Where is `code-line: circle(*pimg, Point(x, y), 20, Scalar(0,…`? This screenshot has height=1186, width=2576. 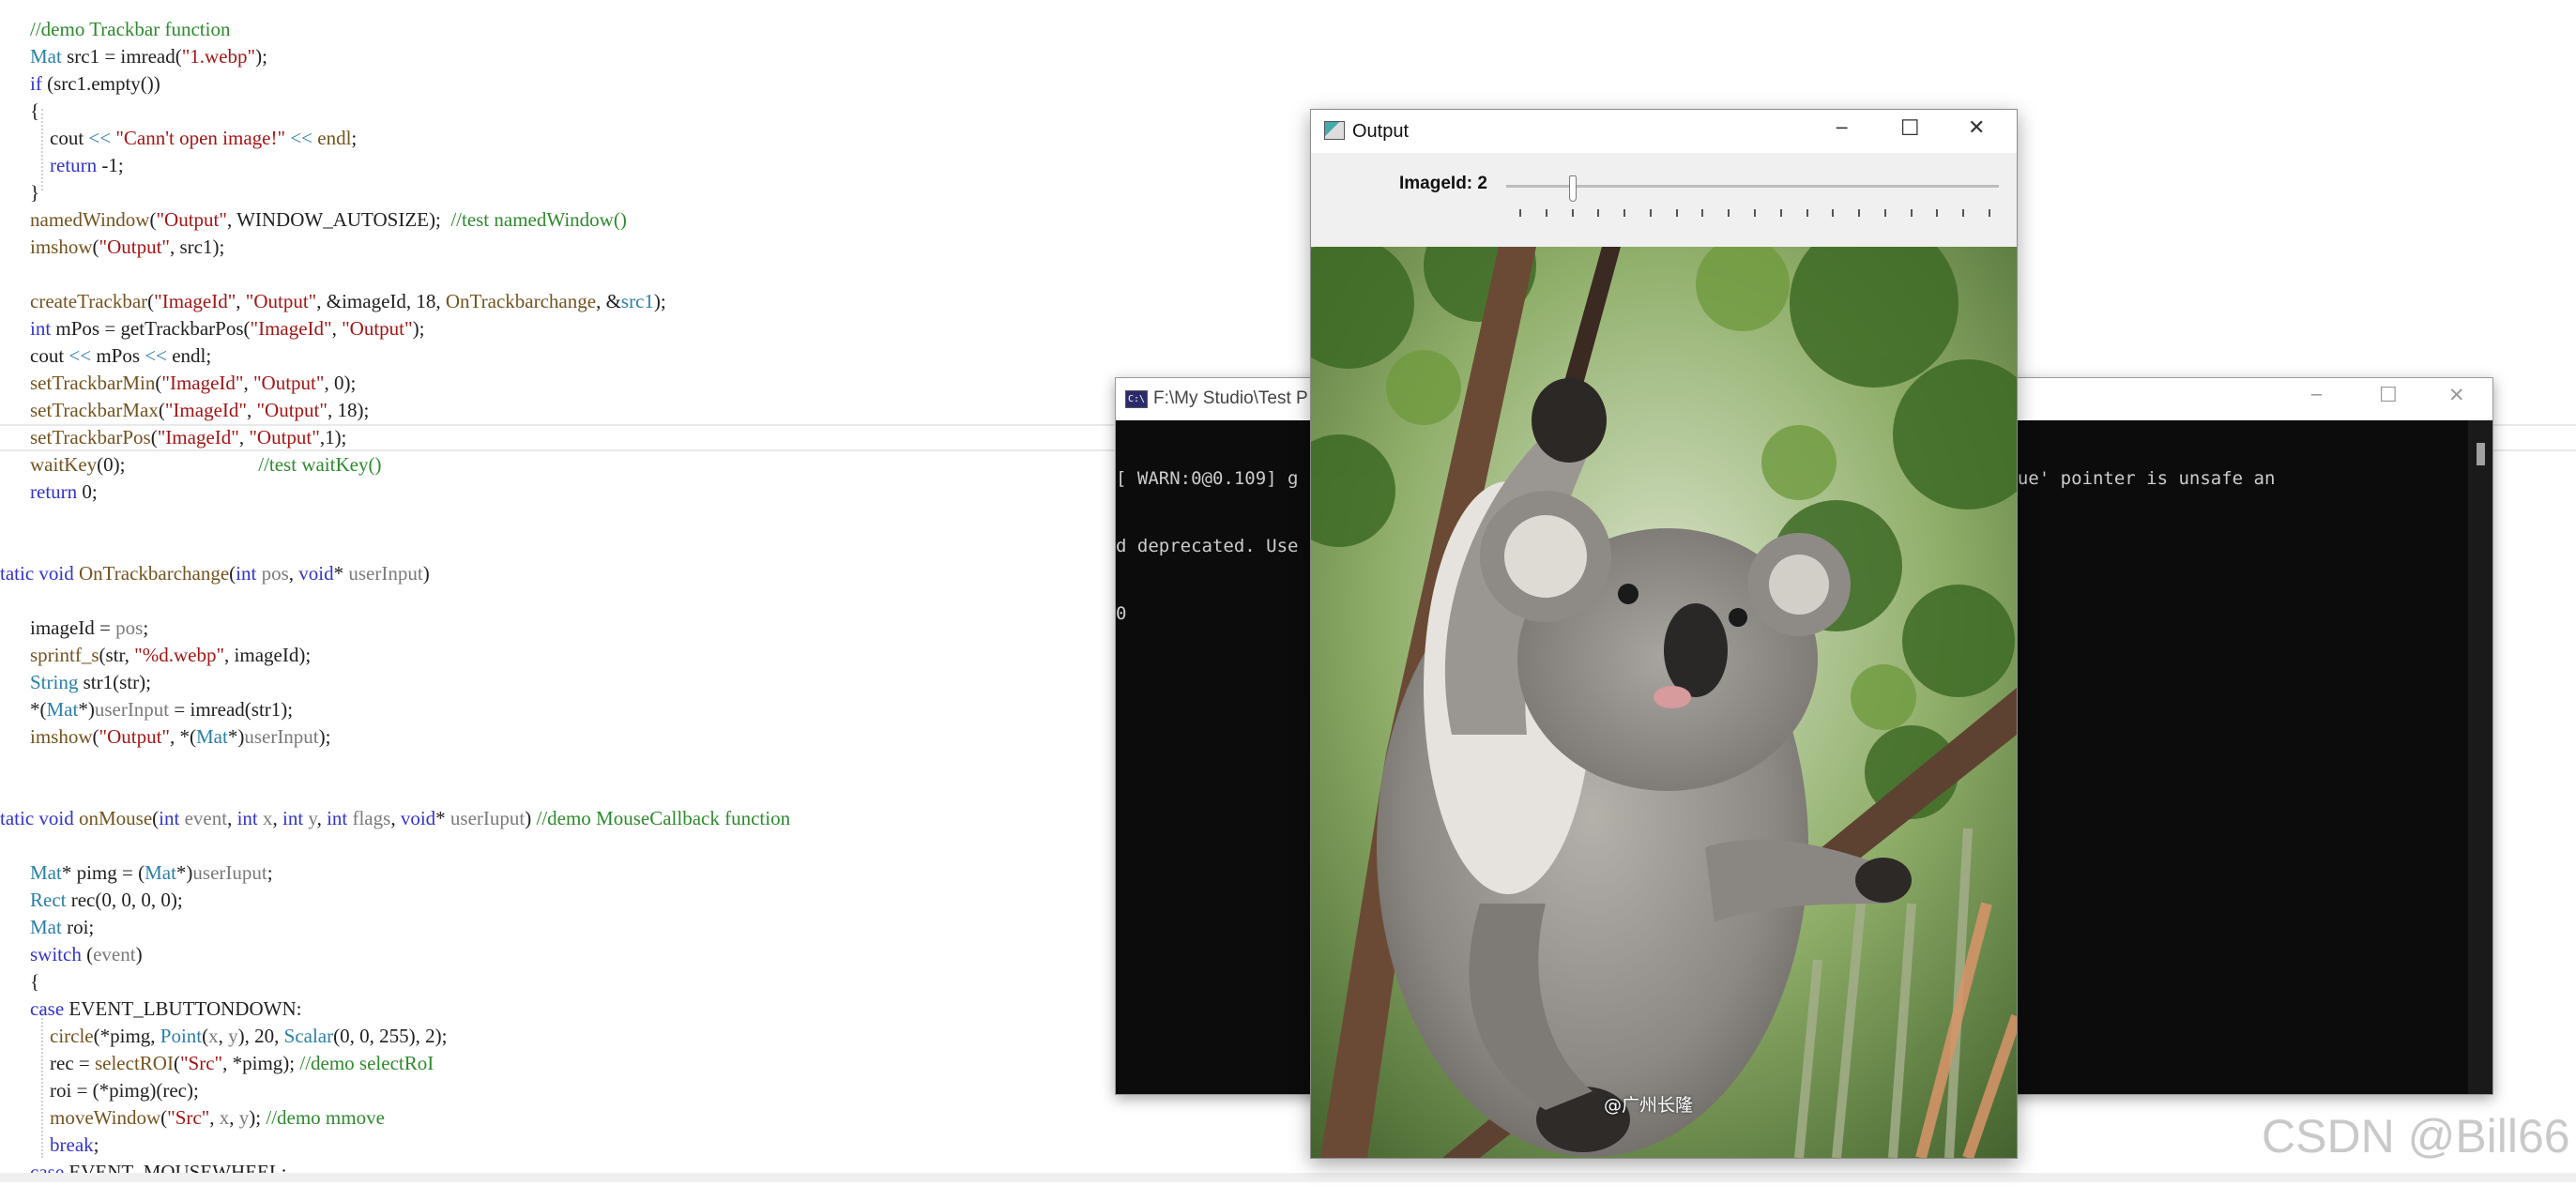 code-line: circle(*pimg, Point(x, y), 20, Scalar(0,… is located at coordinates (238, 1036).